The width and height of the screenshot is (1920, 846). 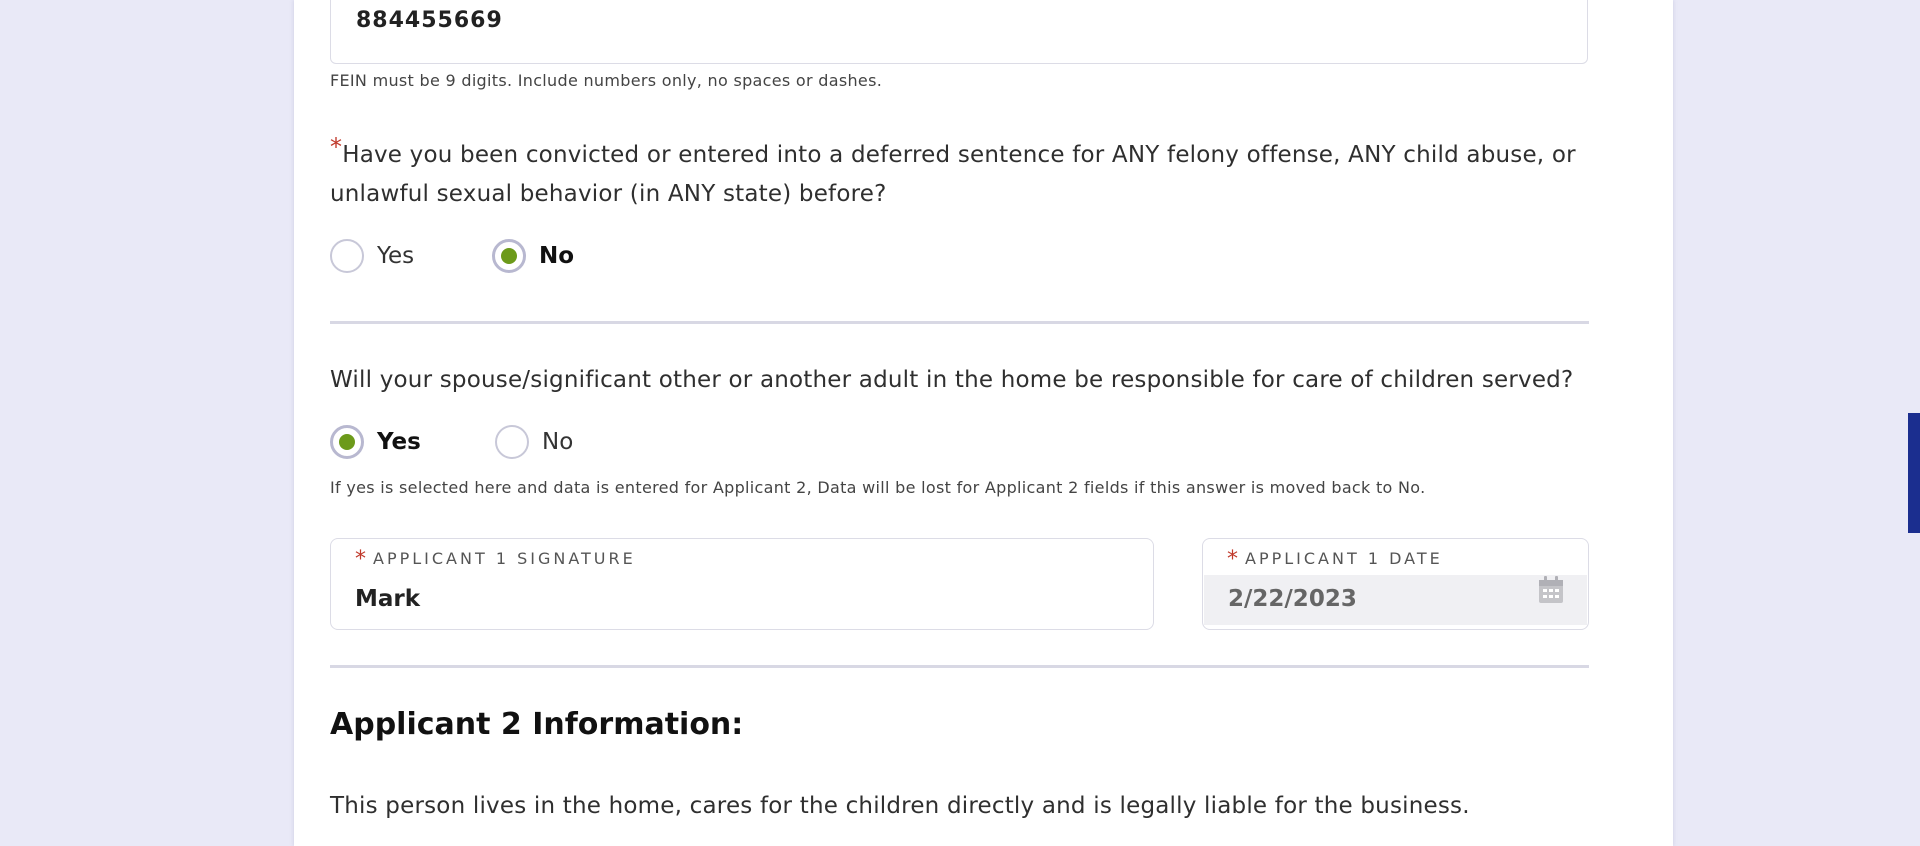 What do you see at coordinates (429, 20) in the screenshot?
I see `fein-value: 884455669` at bounding box center [429, 20].